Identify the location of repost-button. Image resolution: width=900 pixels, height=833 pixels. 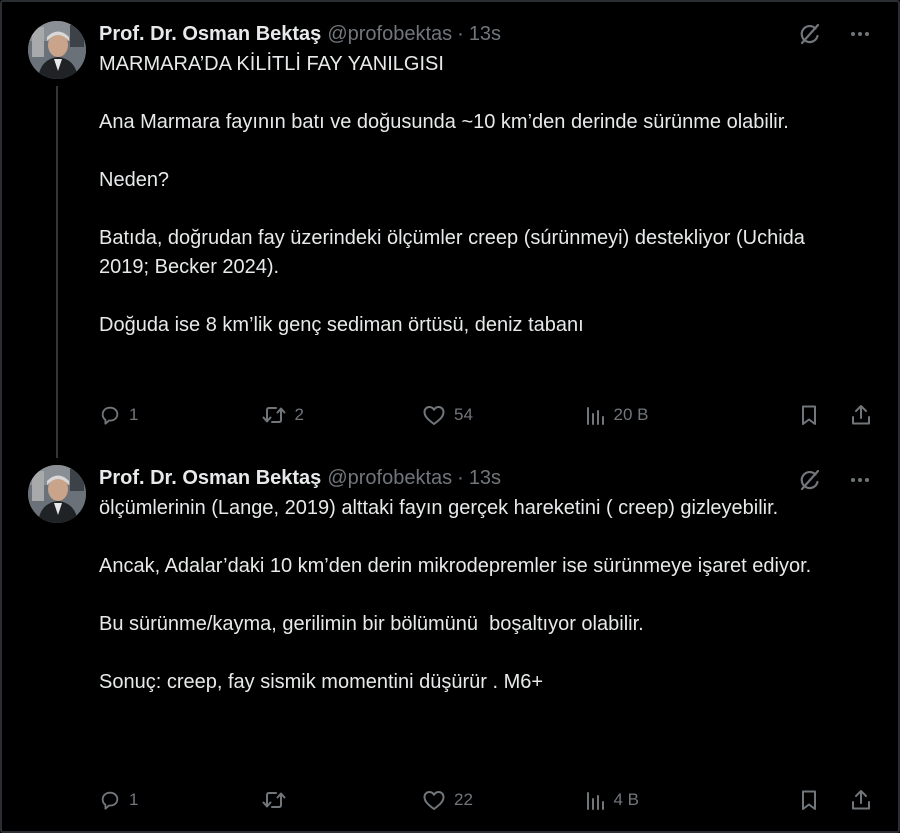
(291, 800).